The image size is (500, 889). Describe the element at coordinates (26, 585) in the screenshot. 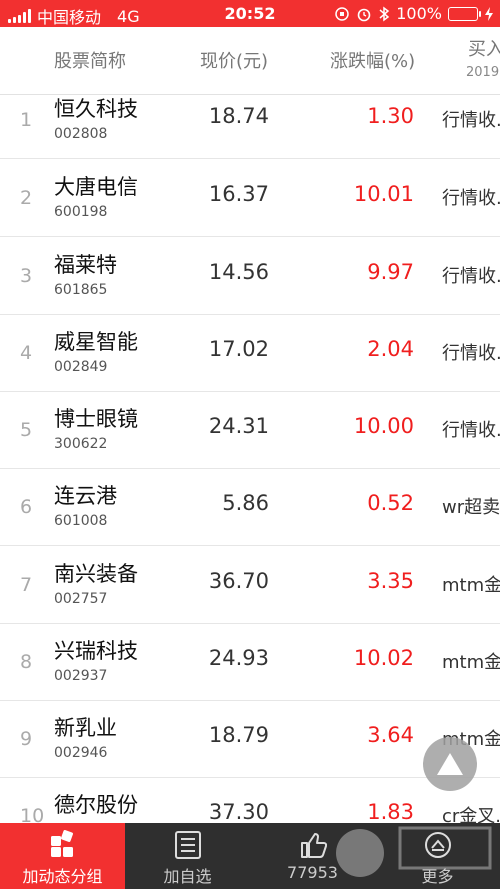

I see `row-index: 7` at that location.